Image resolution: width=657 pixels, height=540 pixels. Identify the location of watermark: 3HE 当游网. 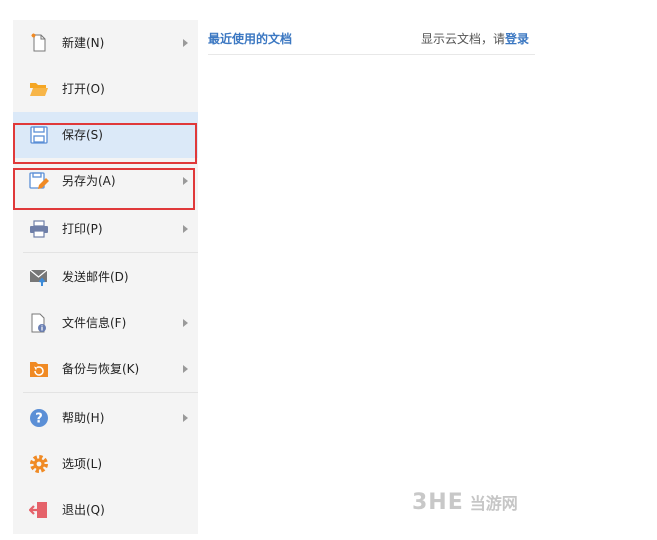
(465, 502).